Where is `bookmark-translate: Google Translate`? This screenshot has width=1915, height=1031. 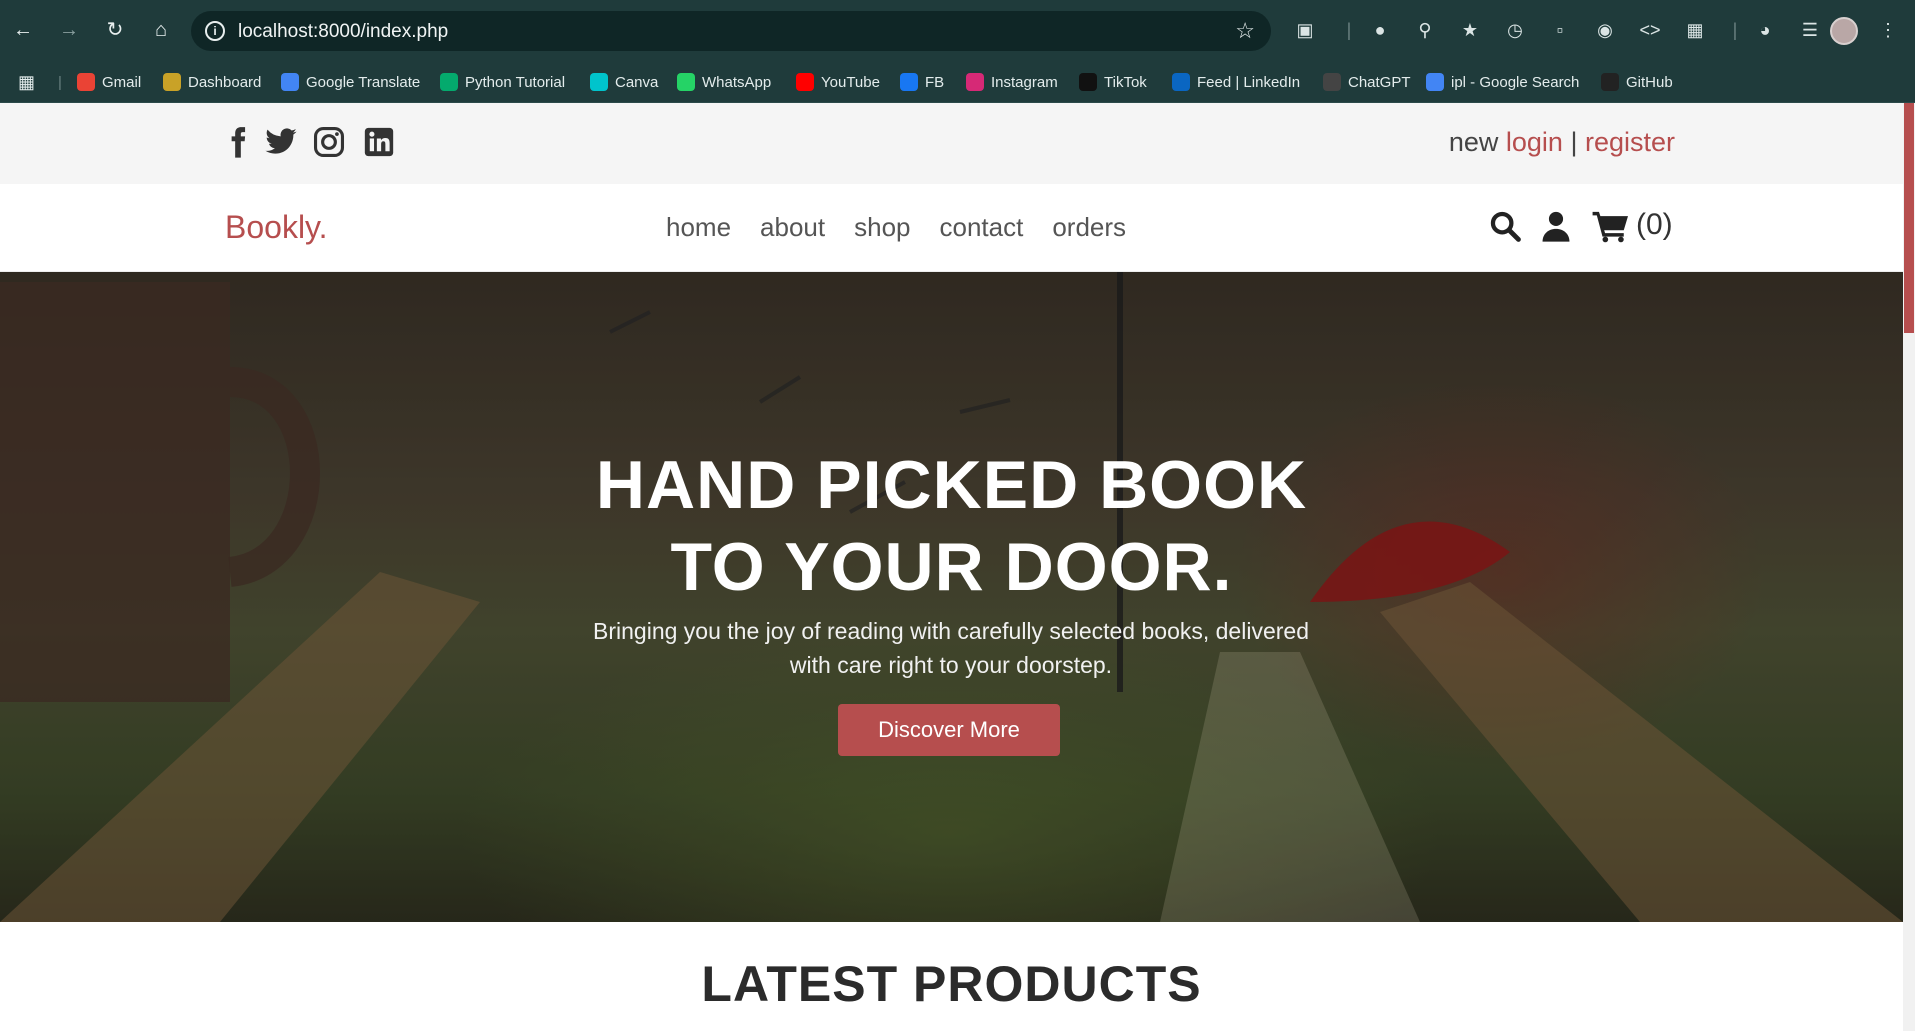
bookmark-translate: Google Translate is located at coordinates (350, 82).